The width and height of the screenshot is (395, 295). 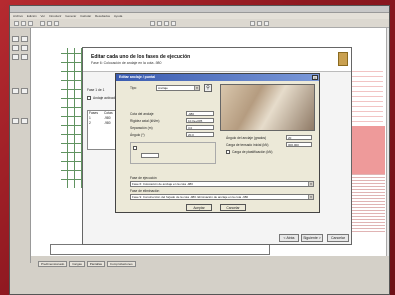 I want to click on tool-phase-icon, so click(x=15, y=121).